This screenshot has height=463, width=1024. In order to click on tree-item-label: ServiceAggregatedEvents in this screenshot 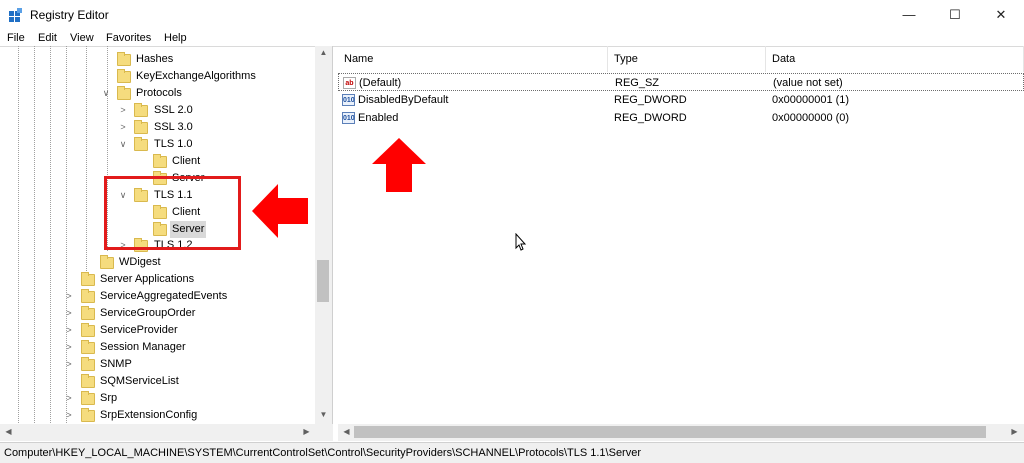, I will do `click(164, 296)`.